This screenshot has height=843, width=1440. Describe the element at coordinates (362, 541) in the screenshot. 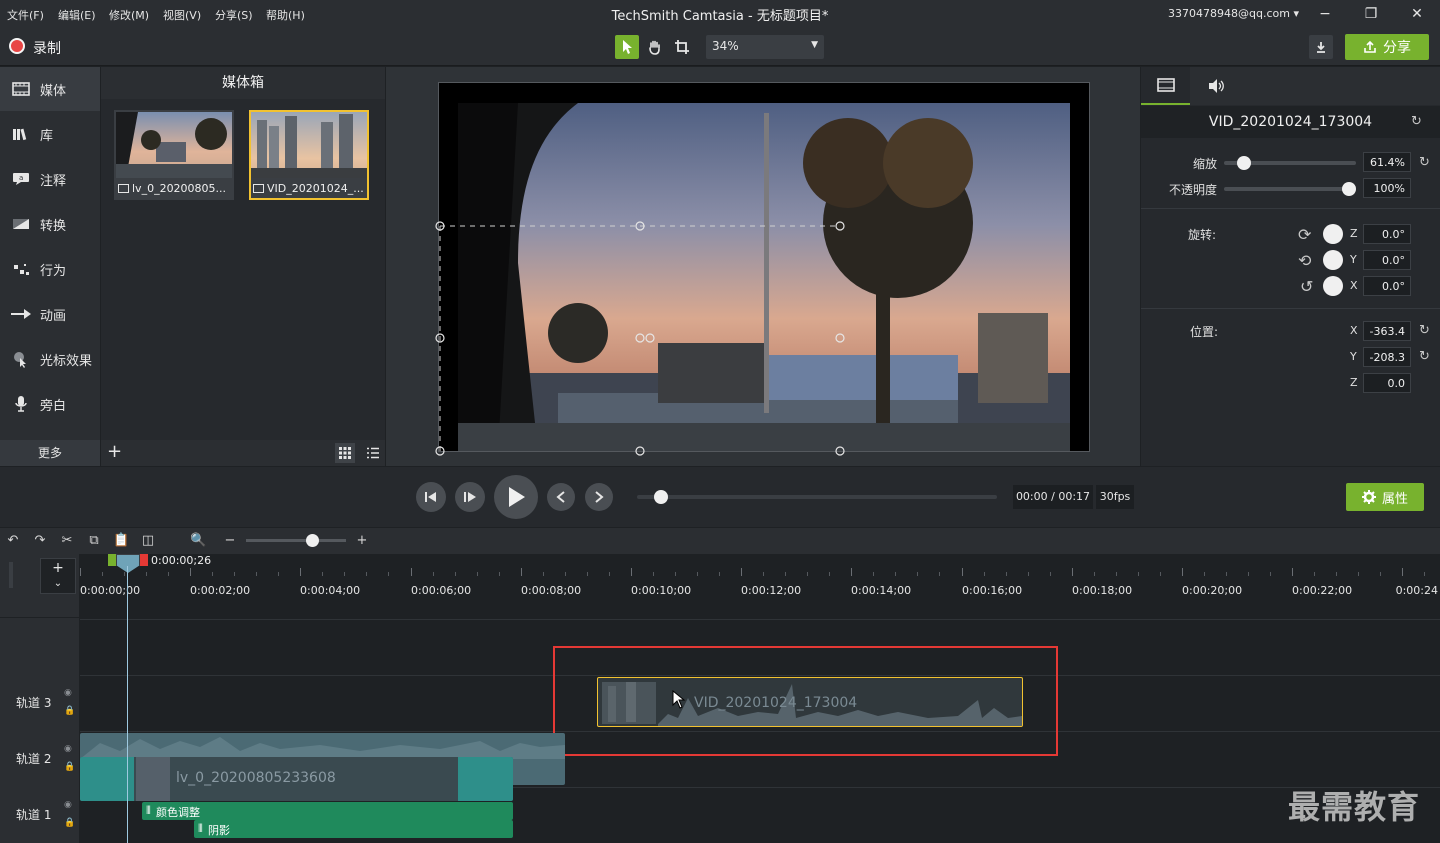

I see `zoom-in-button: +` at that location.